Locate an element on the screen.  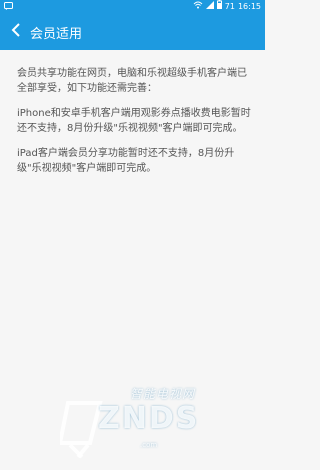
watermark-cn: 智能电视网 is located at coordinates (163, 394).